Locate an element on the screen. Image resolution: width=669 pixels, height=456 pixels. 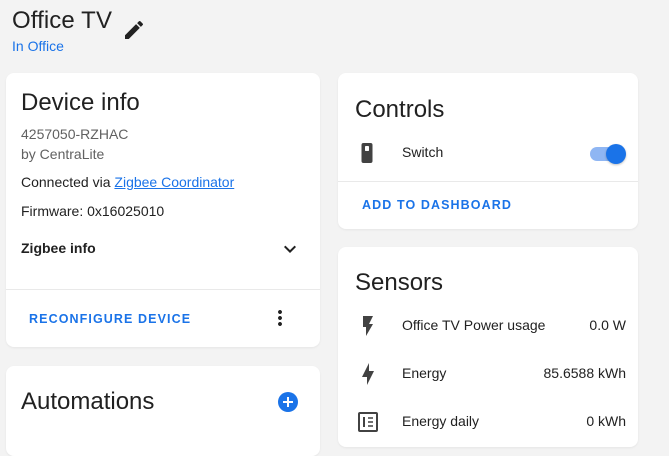
sensor-label: Energy daily is located at coordinates (441, 421).